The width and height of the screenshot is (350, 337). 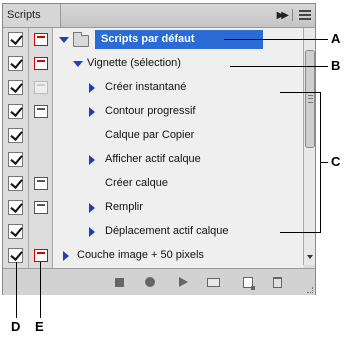 What do you see at coordinates (310, 257) in the screenshot?
I see `scroll-down-icon` at bounding box center [310, 257].